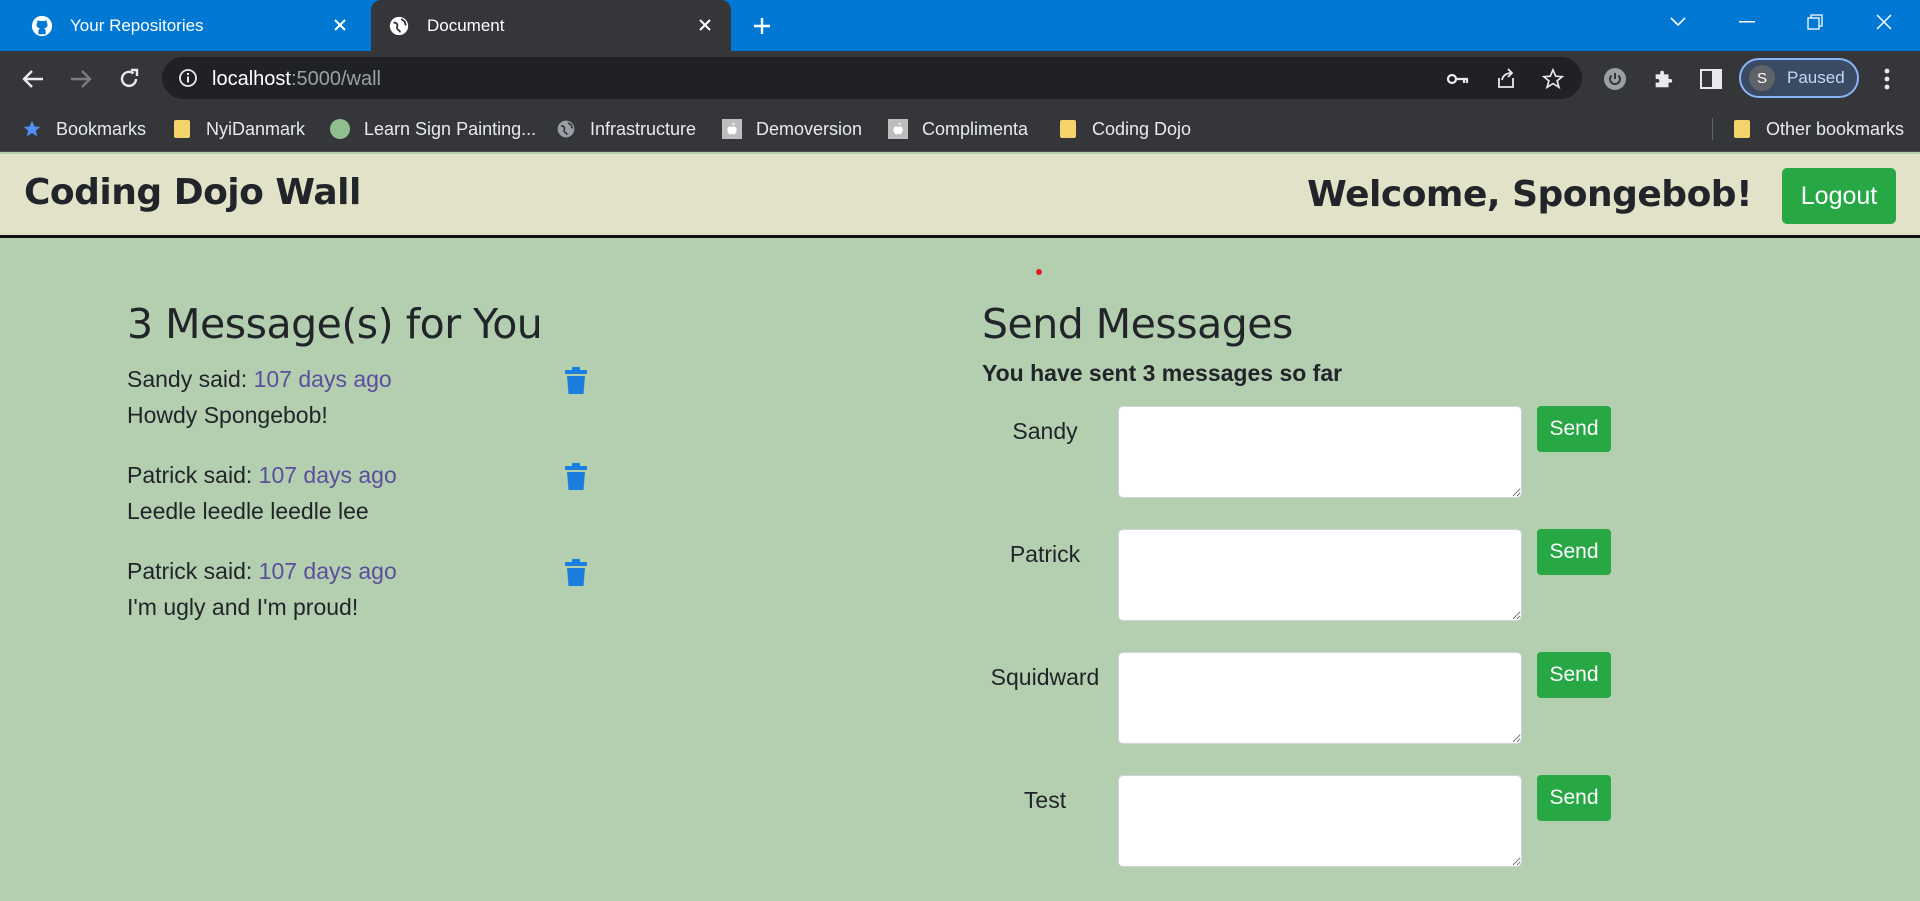 Image resolution: width=1920 pixels, height=901 pixels. Describe the element at coordinates (81, 79) in the screenshot. I see `forward-arrow-icon` at that location.